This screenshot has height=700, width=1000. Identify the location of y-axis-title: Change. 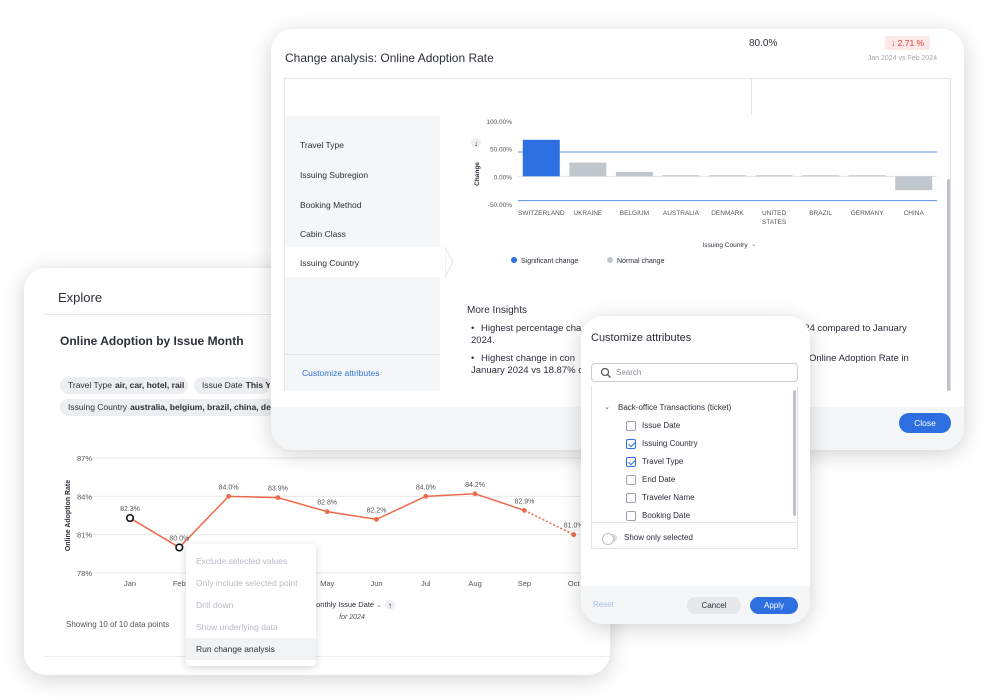
(477, 174).